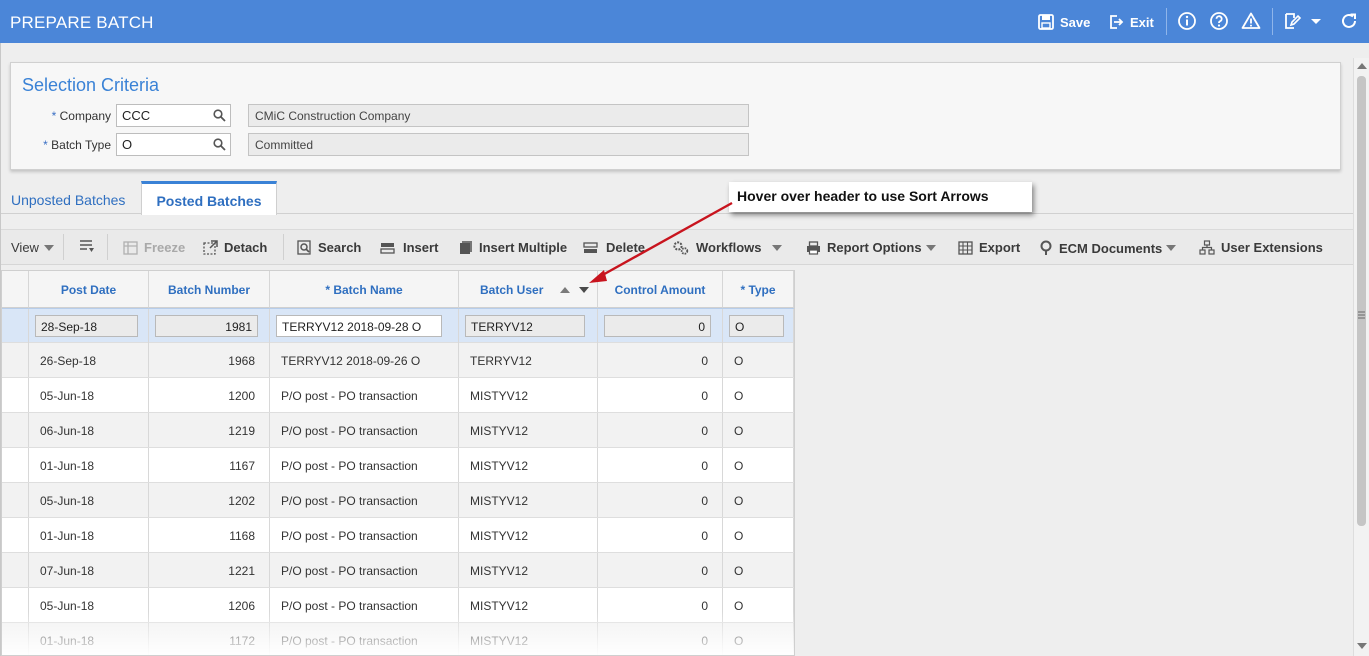 This screenshot has width=1369, height=656. I want to click on help-icon, so click(1219, 21).